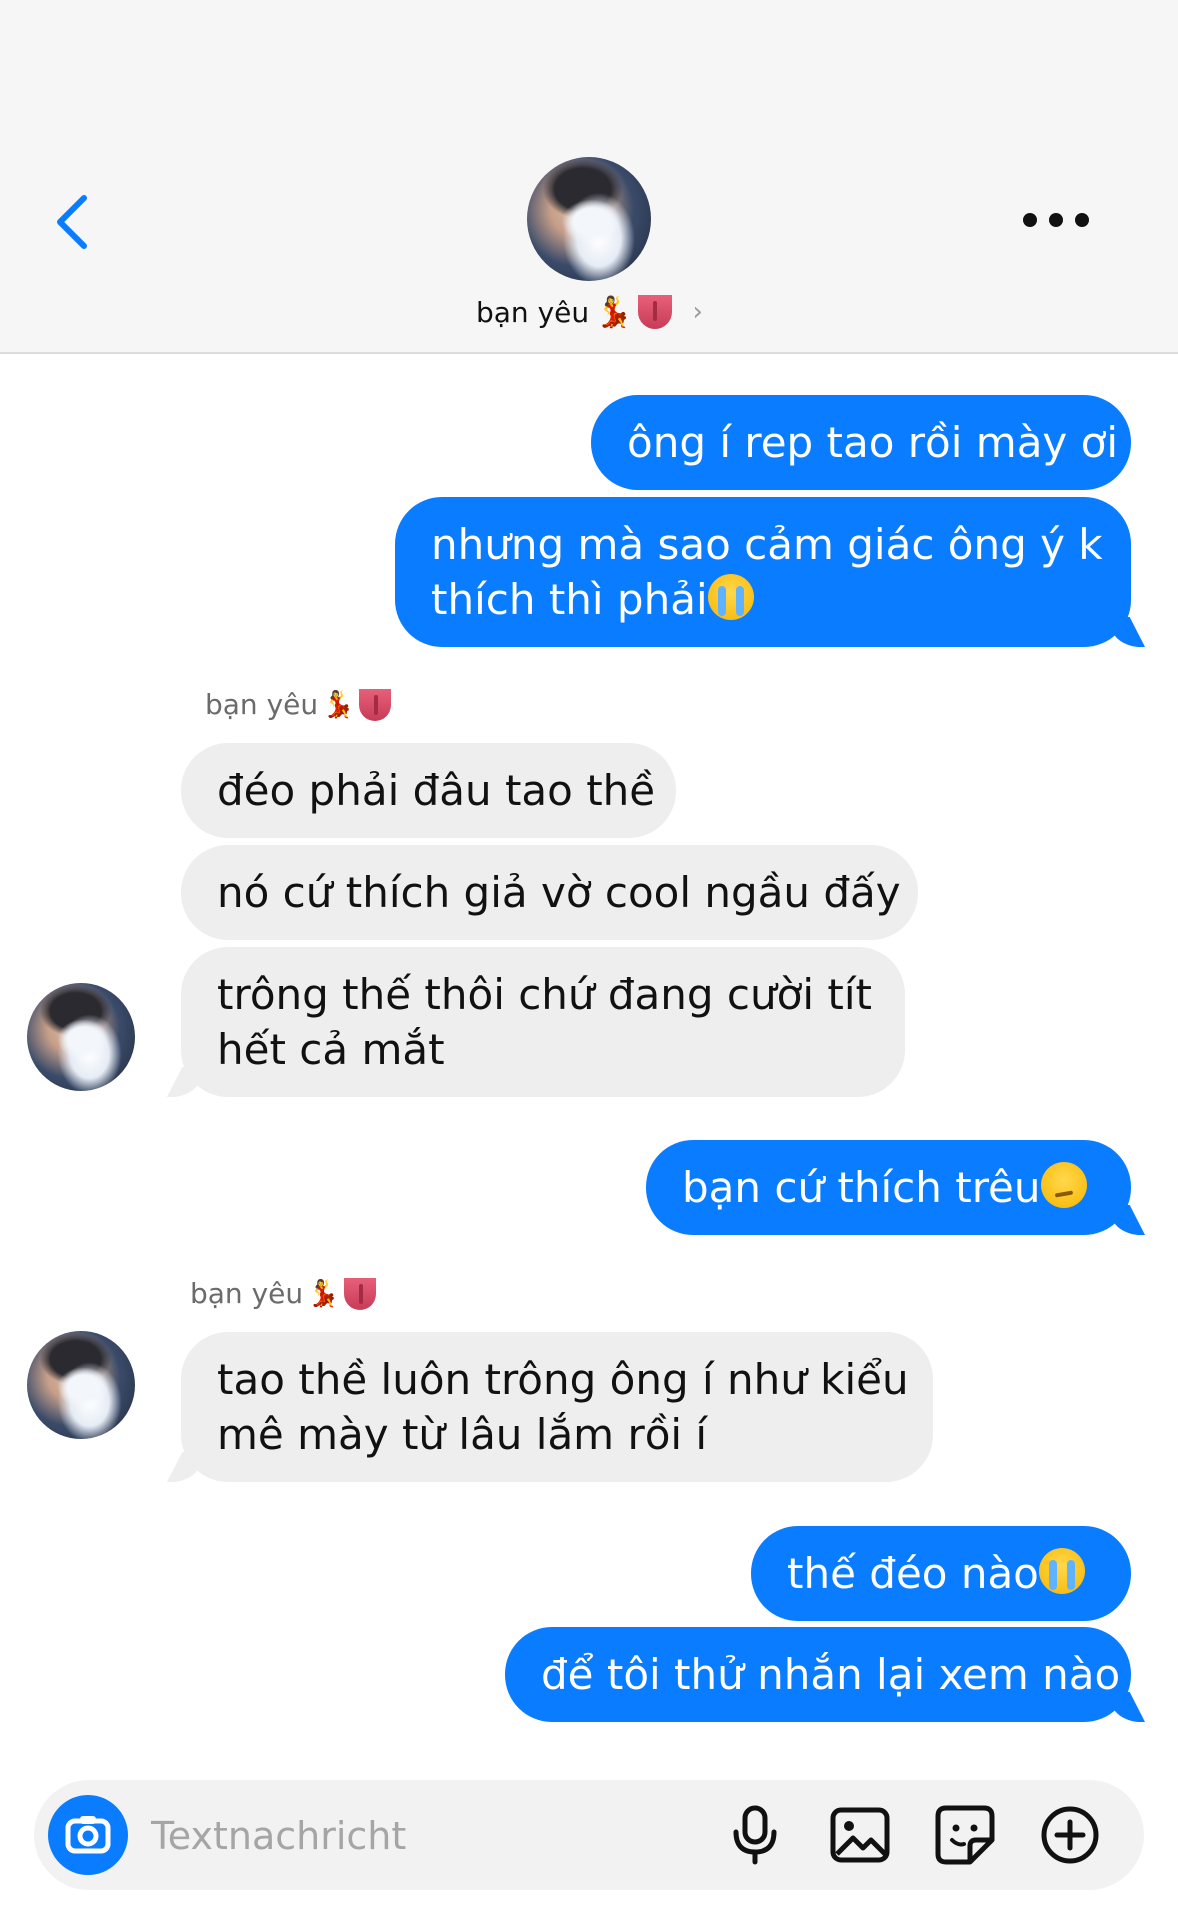 The height and width of the screenshot is (1920, 1178). I want to click on chevron-right-icon: ›, so click(697, 312).